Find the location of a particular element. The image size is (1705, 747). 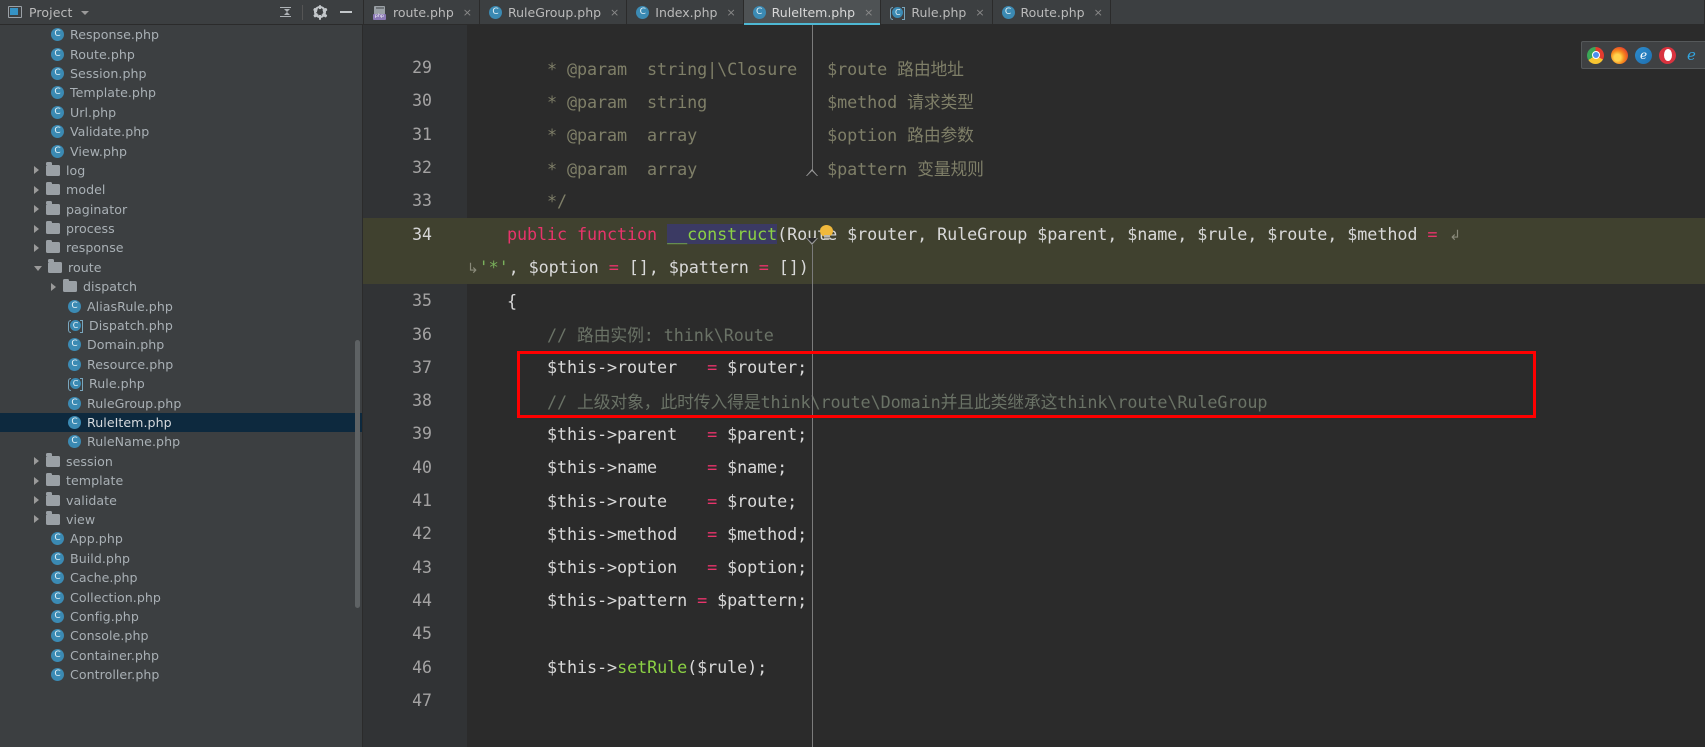

tree-item-process: process is located at coordinates (181, 228).